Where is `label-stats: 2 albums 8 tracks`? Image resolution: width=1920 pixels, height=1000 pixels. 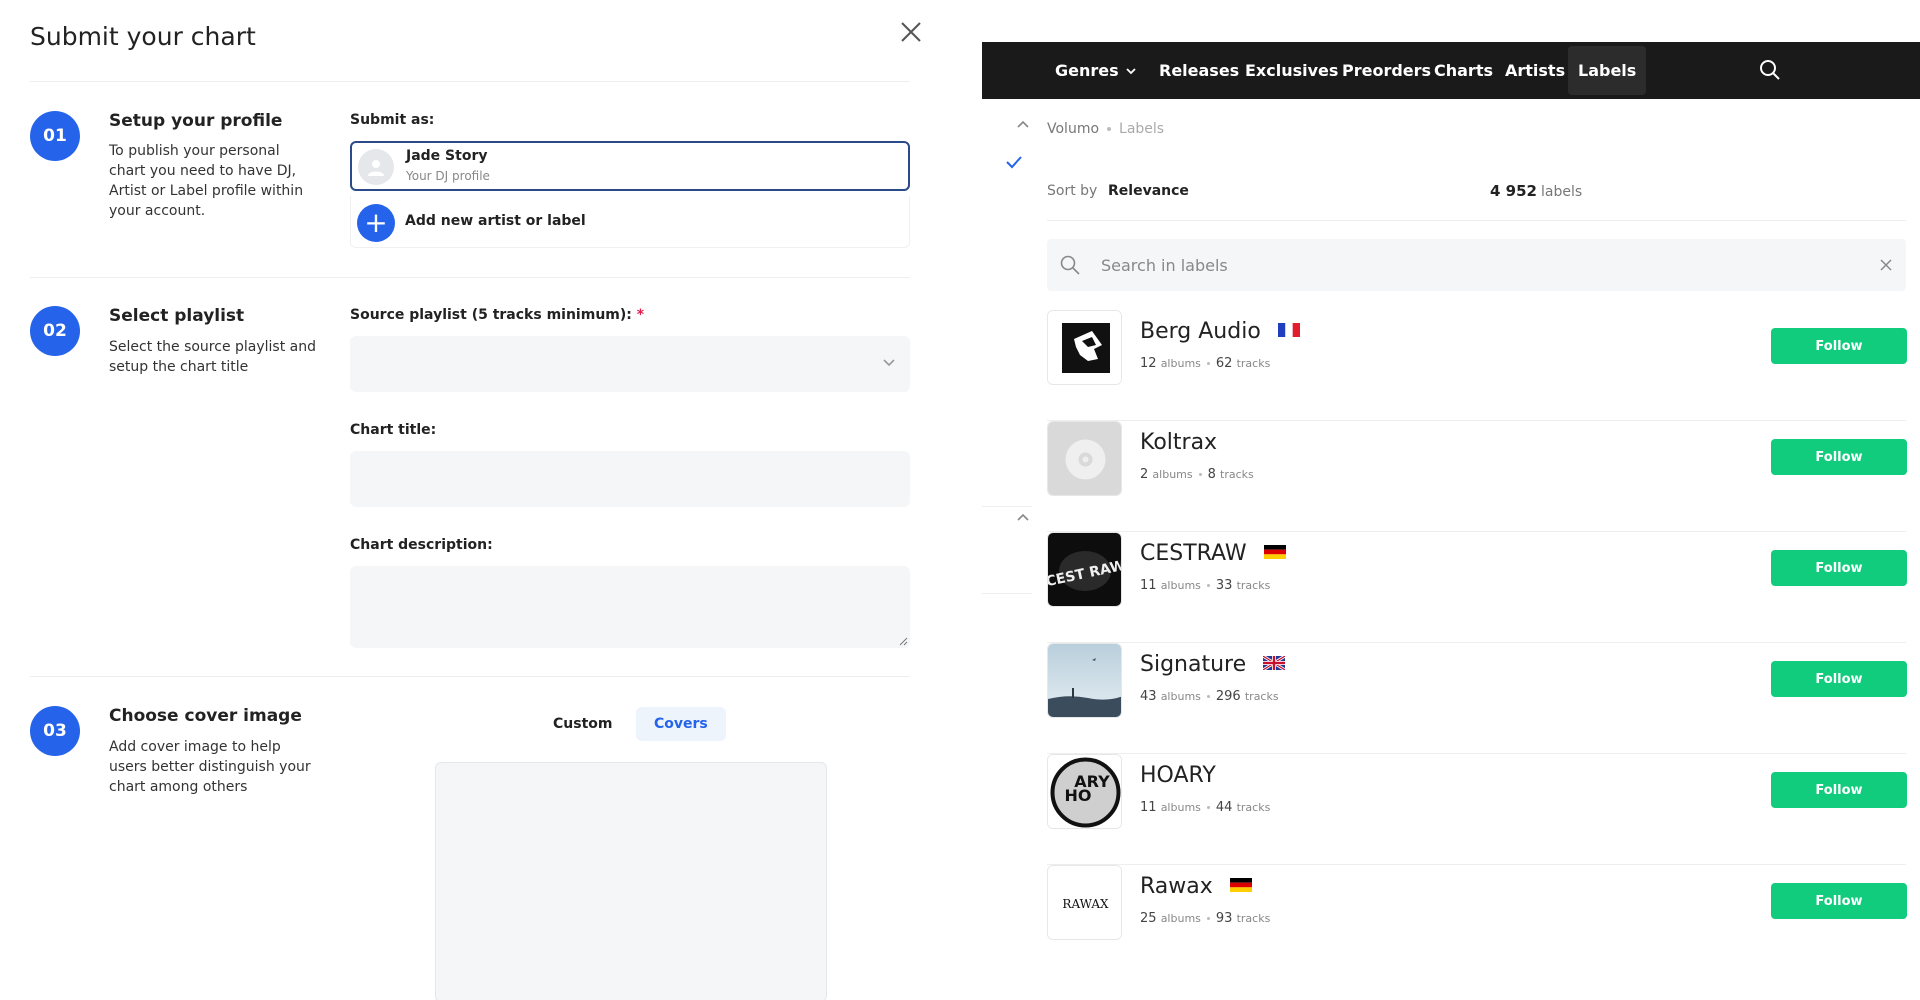
label-stats: 2 albums 8 tracks is located at coordinates (1197, 474).